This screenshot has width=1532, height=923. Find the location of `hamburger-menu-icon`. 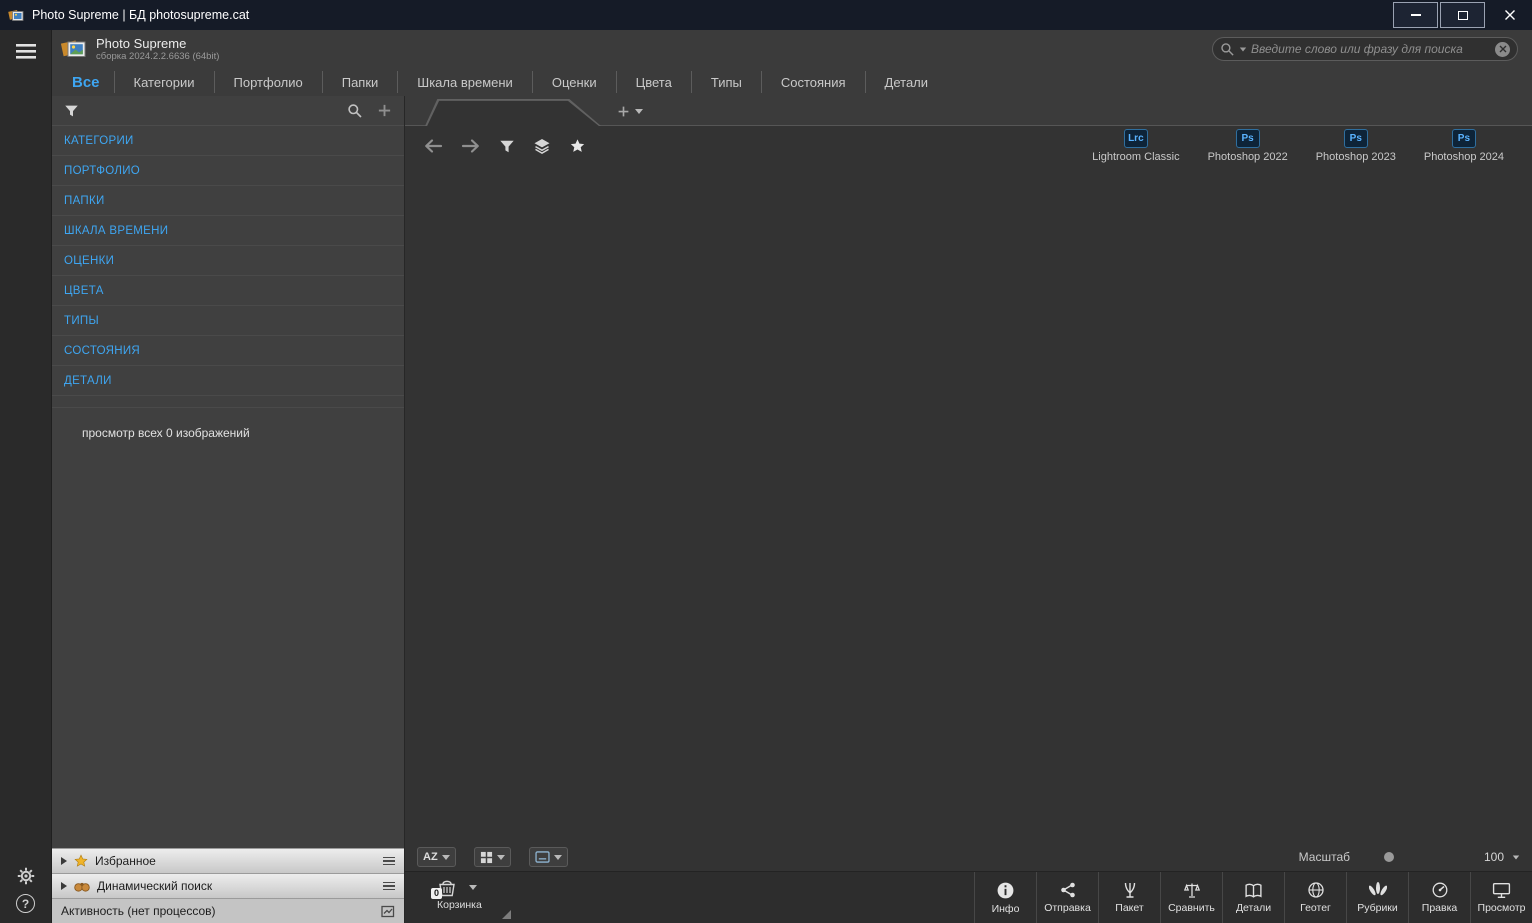

hamburger-menu-icon is located at coordinates (26, 51).